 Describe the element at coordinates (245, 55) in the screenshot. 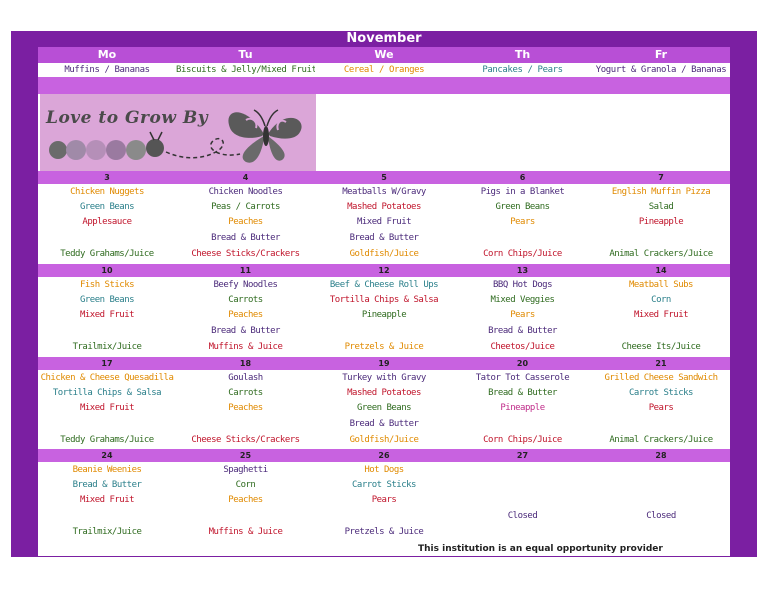

I see `day-header-tu: Tu` at that location.